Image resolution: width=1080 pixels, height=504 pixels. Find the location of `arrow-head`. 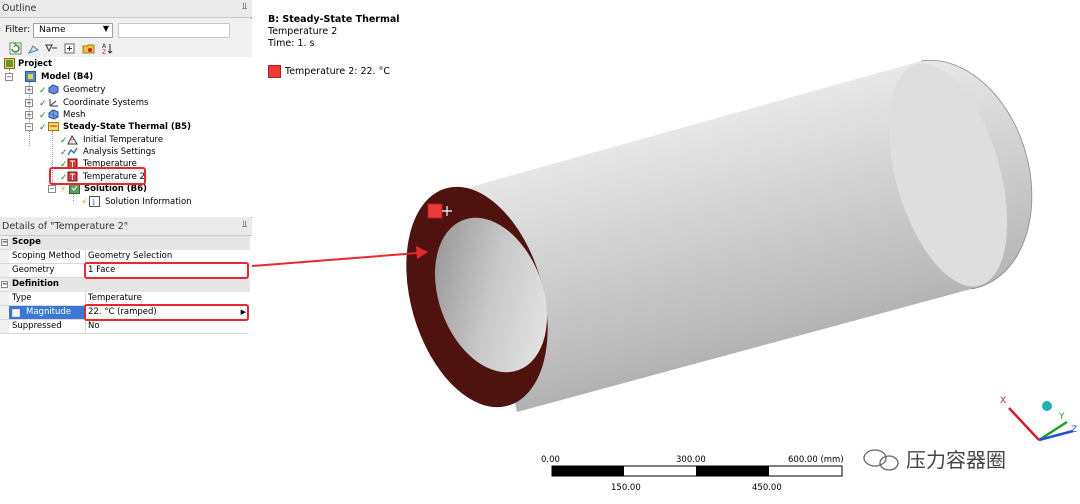

arrow-head is located at coordinates (422, 252).